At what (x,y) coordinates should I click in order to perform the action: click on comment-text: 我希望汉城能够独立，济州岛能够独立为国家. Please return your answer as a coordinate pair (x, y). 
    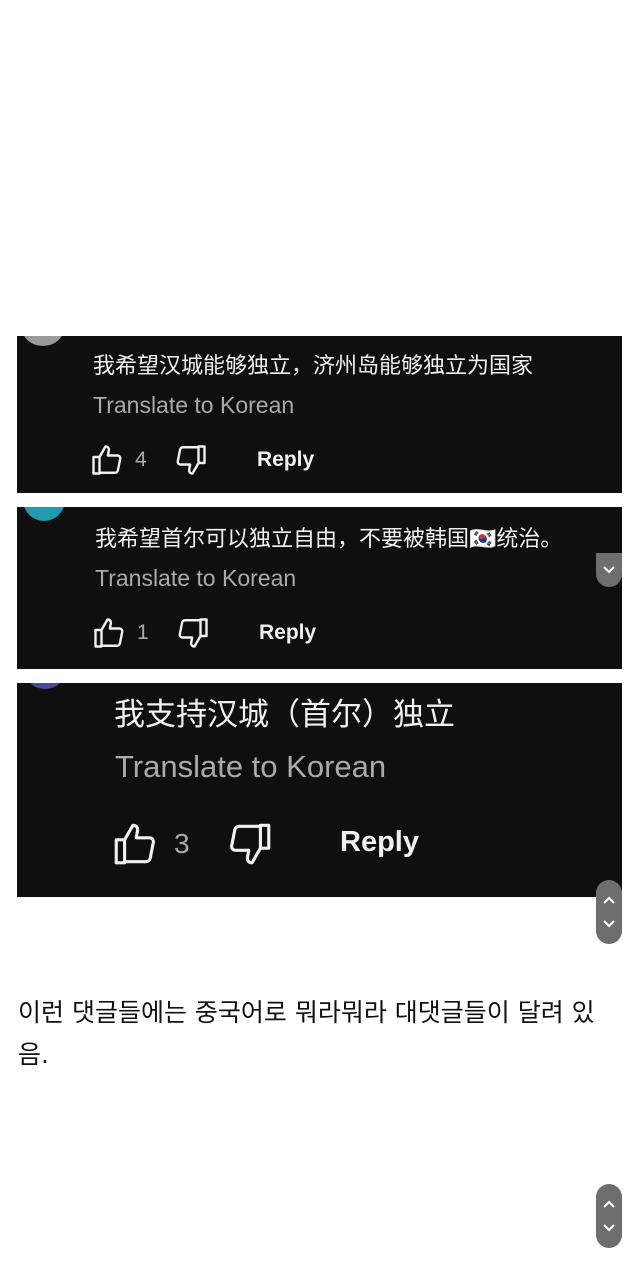
    Looking at the image, I should click on (313, 366).